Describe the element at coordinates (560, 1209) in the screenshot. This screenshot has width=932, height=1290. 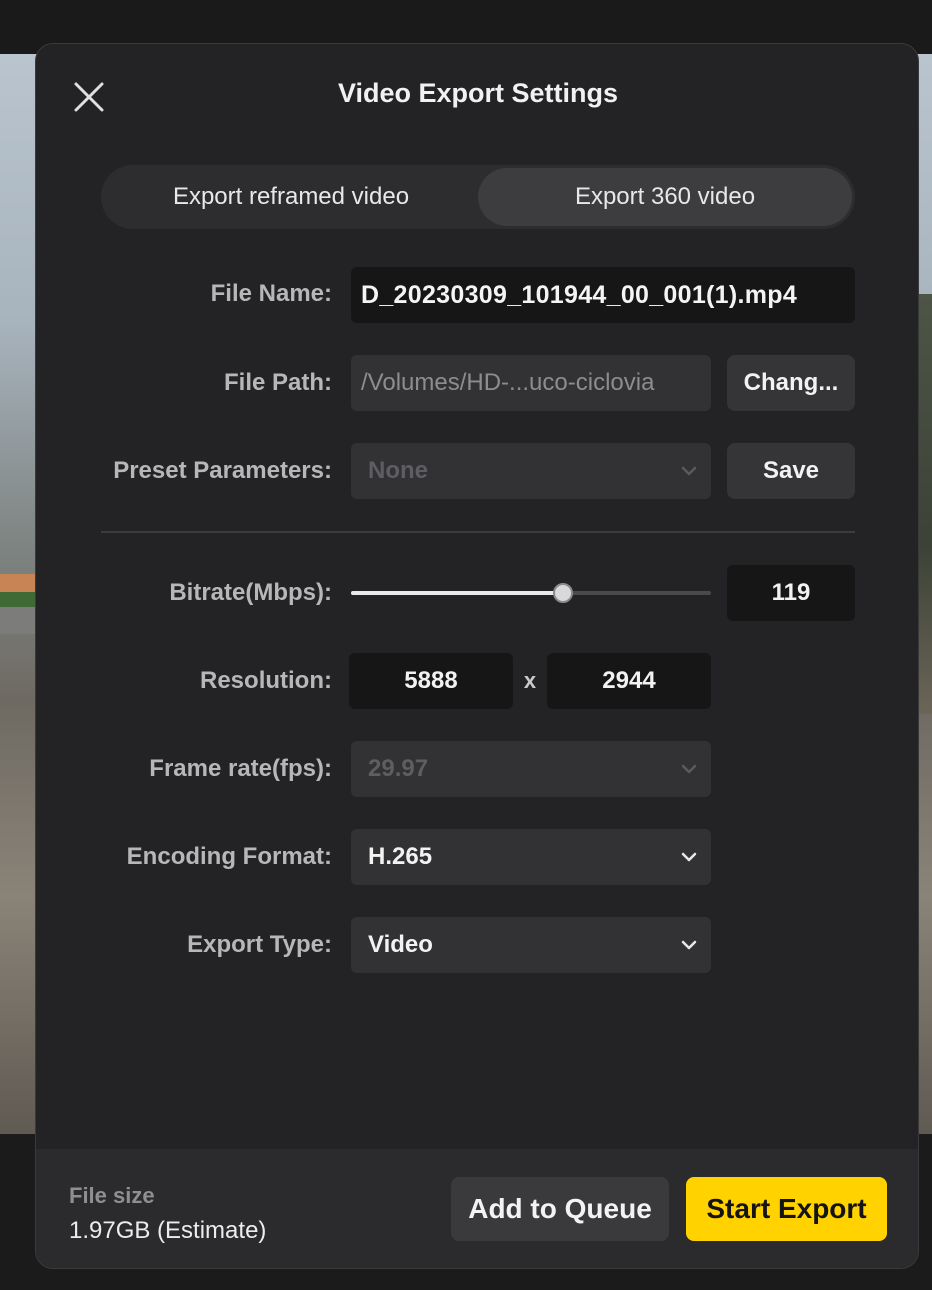
I see `add-to-queue-button: Add to Queue` at that location.